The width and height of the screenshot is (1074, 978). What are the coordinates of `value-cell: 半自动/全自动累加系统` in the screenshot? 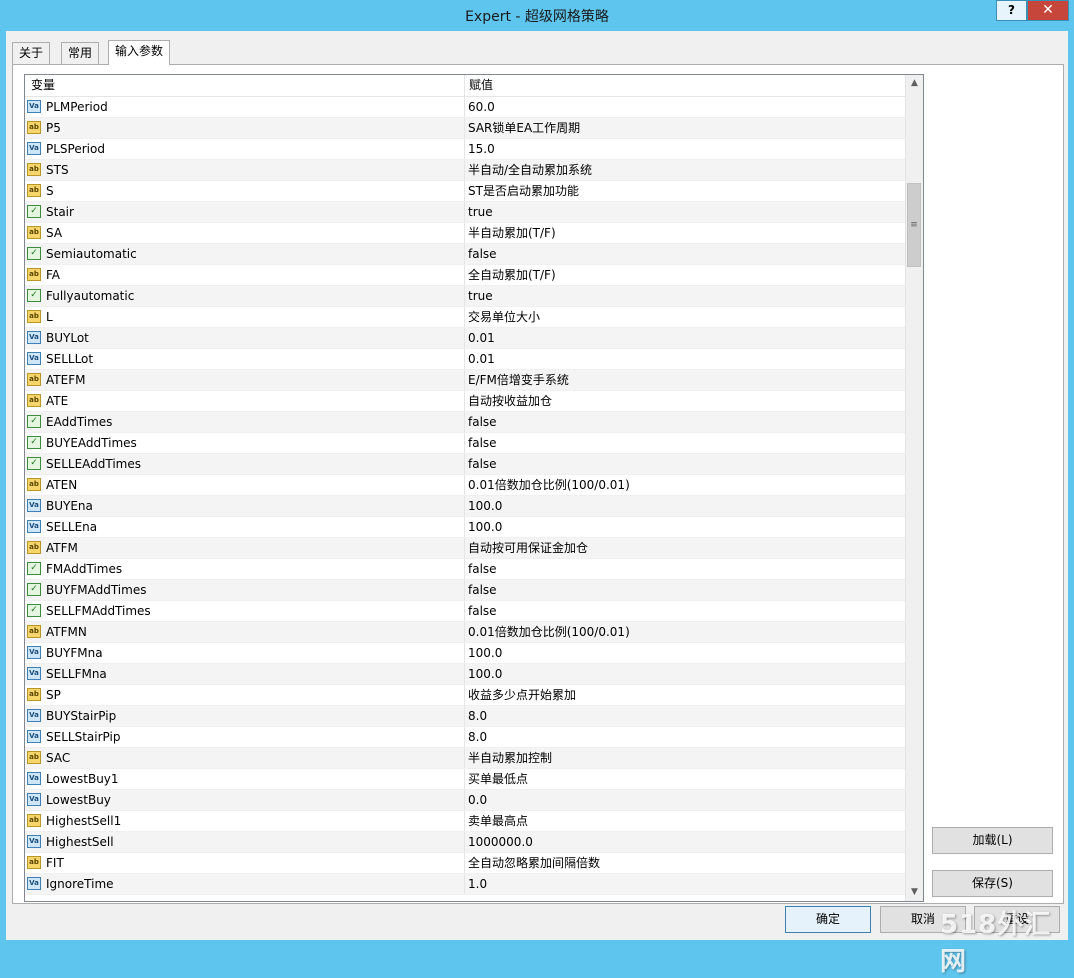 It's located at (530, 170).